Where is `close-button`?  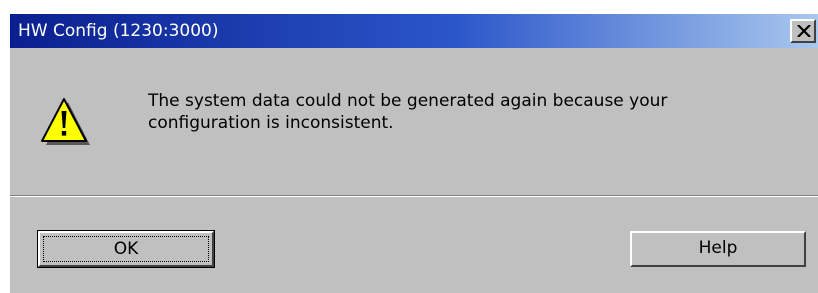 close-button is located at coordinates (803, 31).